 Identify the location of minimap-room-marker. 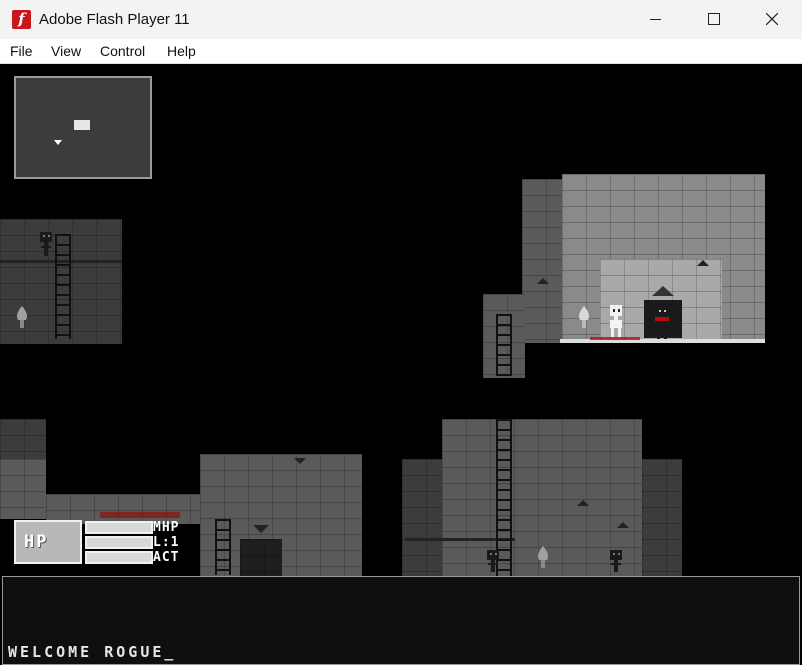
(82, 125).